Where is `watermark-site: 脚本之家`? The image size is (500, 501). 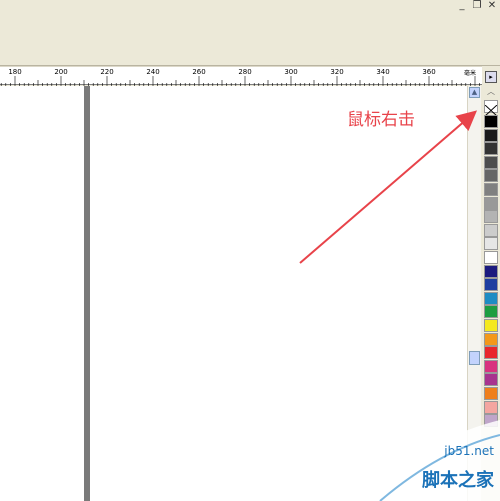
watermark-site: 脚本之家 is located at coordinates (458, 480).